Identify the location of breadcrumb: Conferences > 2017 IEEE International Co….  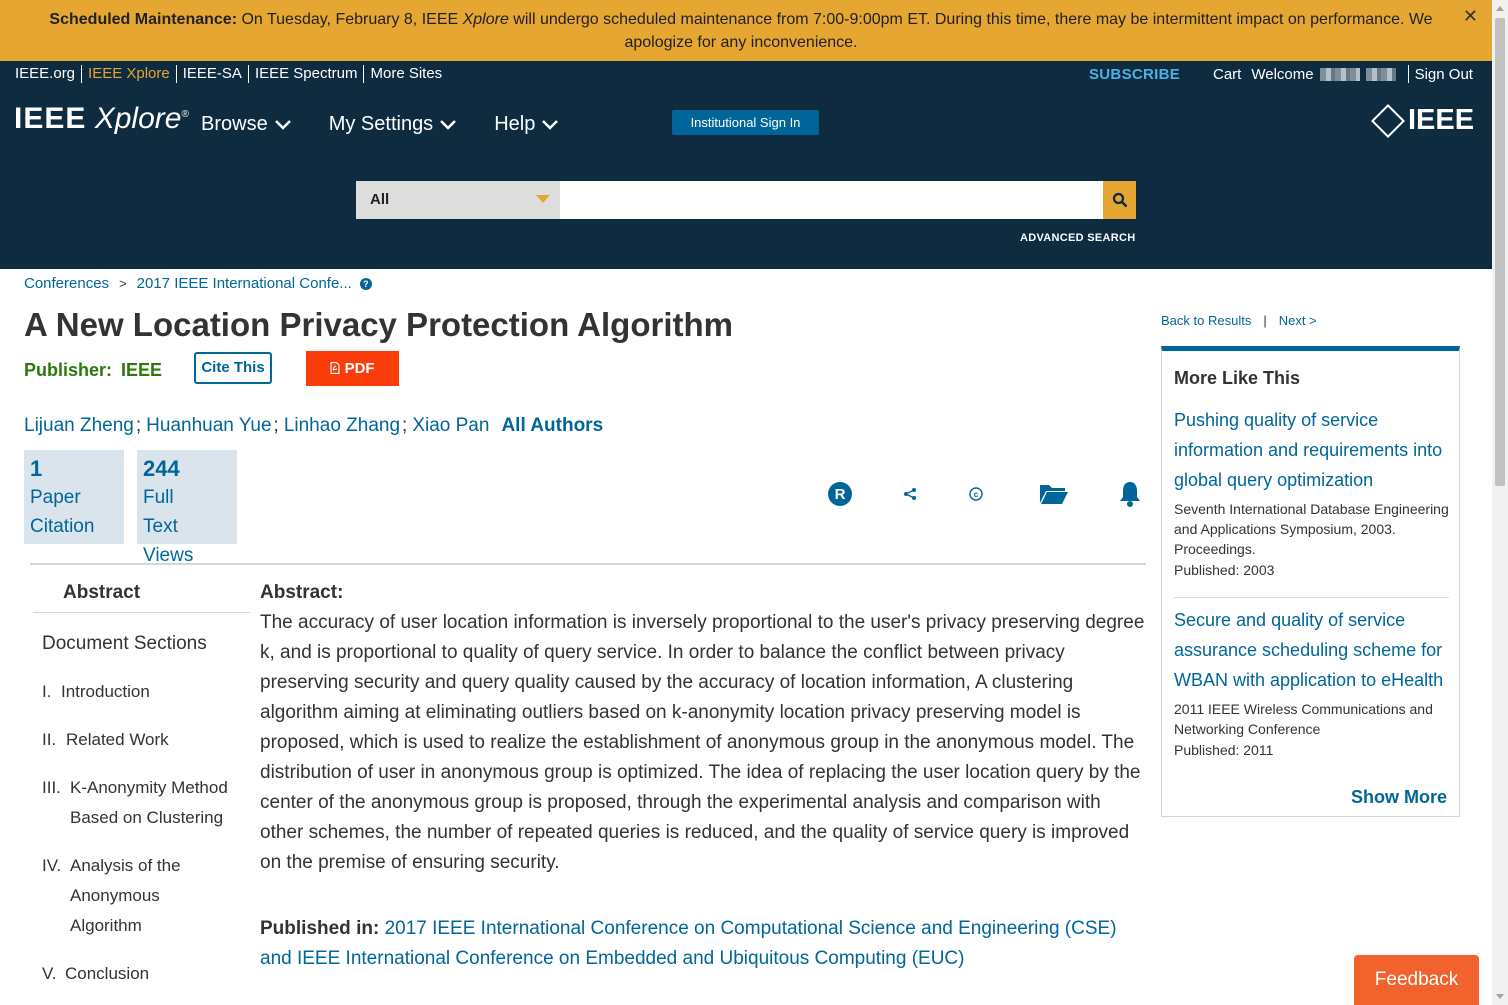
(198, 283).